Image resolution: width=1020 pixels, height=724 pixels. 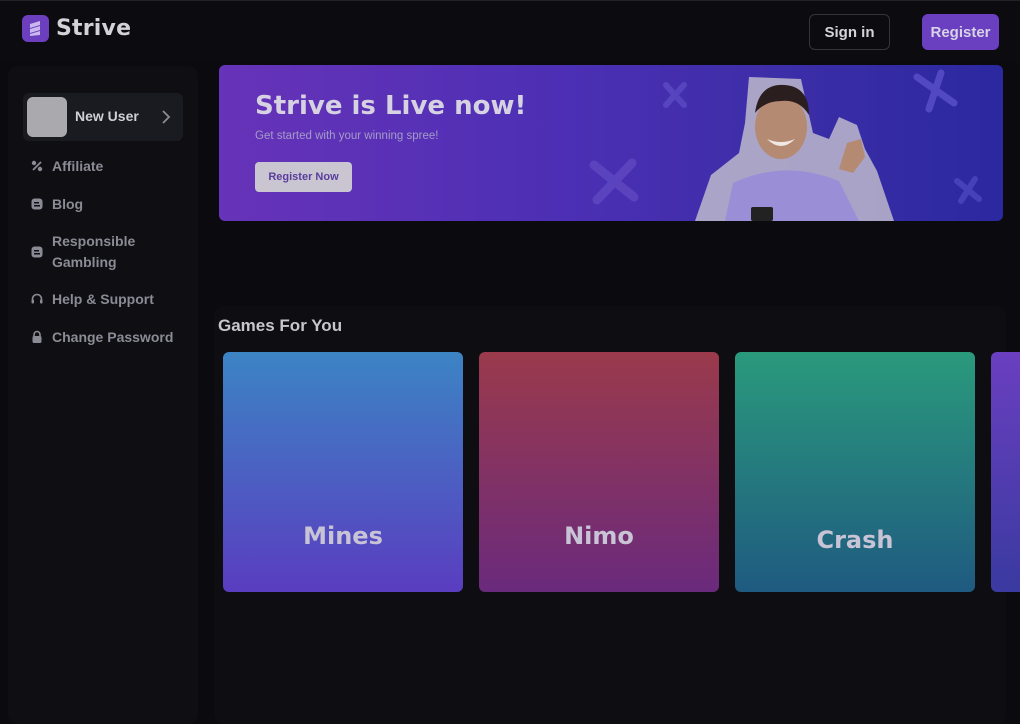 What do you see at coordinates (113, 337) in the screenshot?
I see `sidebar-item-label: Change Password` at bounding box center [113, 337].